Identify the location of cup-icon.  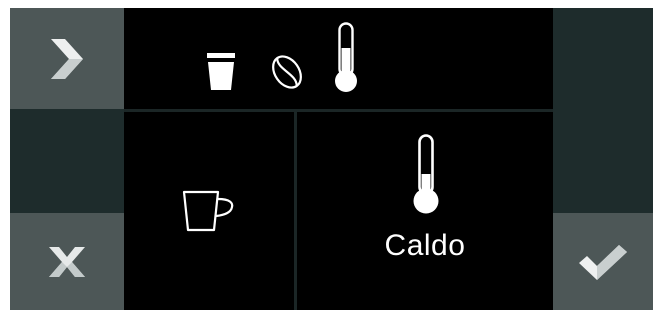
(208, 211).